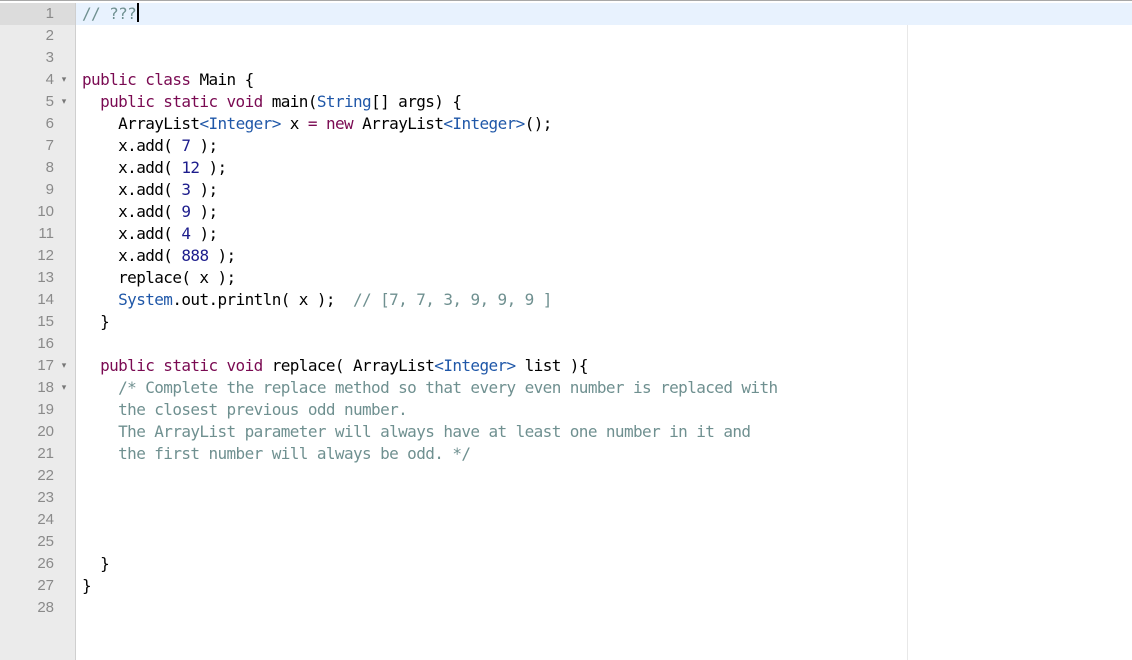 The height and width of the screenshot is (660, 1132). What do you see at coordinates (566, 498) in the screenshot?
I see `code-line: 23` at bounding box center [566, 498].